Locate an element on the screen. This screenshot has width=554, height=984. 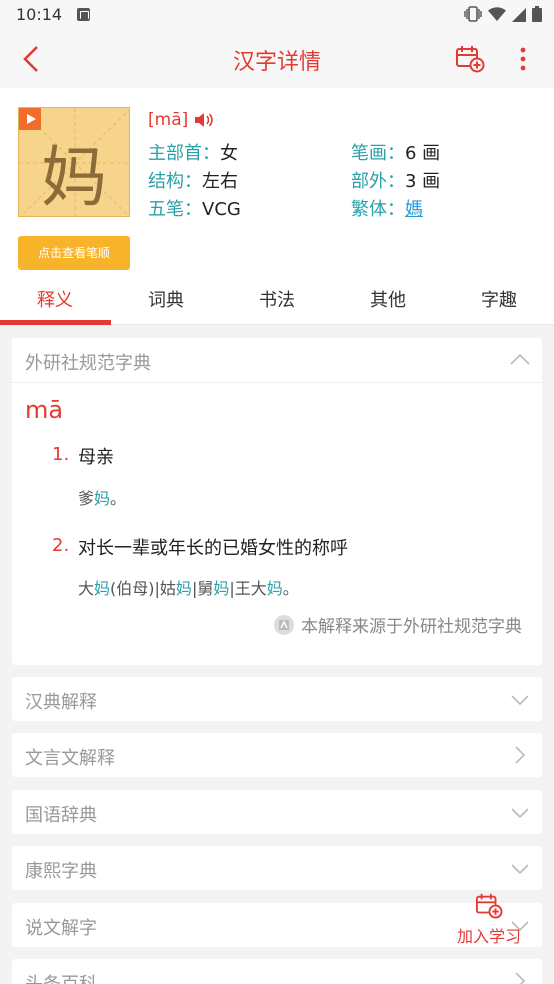
section-mandarin-dictionary: 国语辞典 is located at coordinates (277, 812).